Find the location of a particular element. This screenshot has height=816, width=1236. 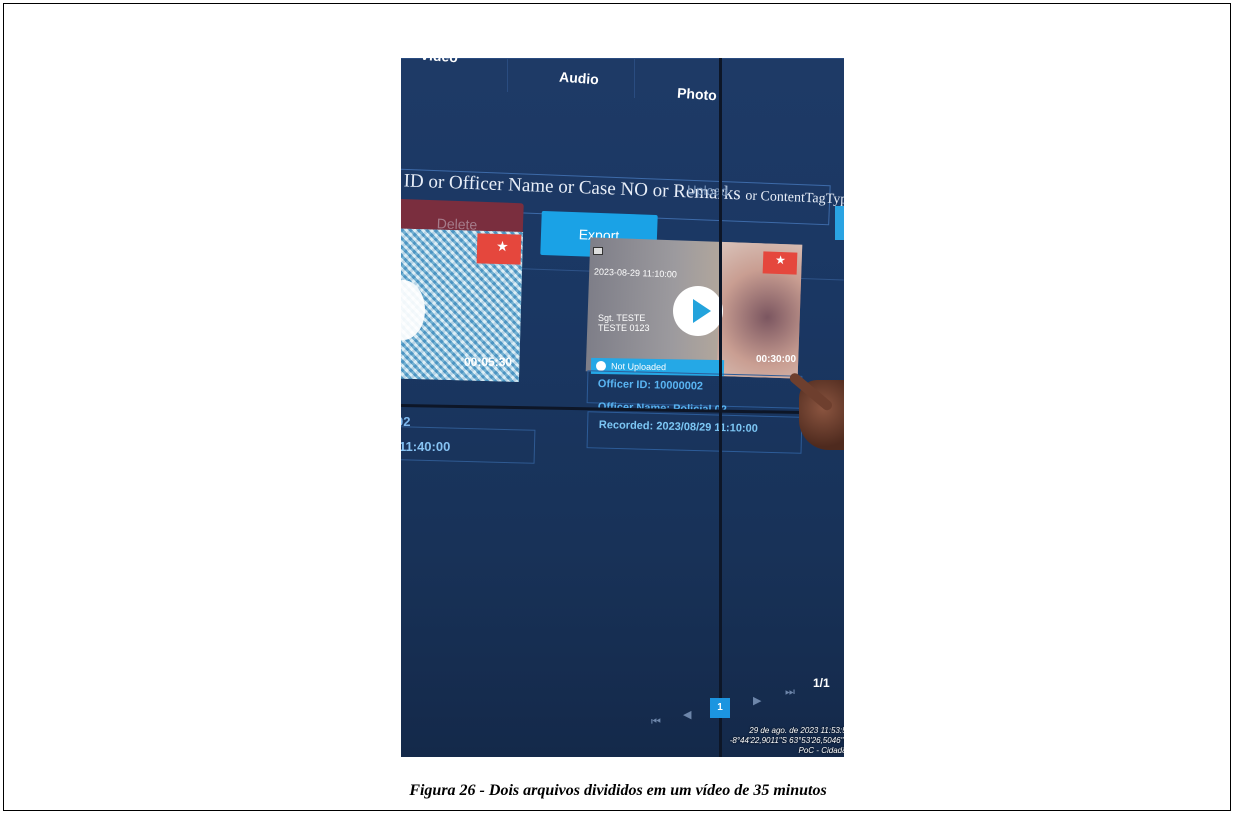

next-page-icon: ▶ is located at coordinates (757, 700).